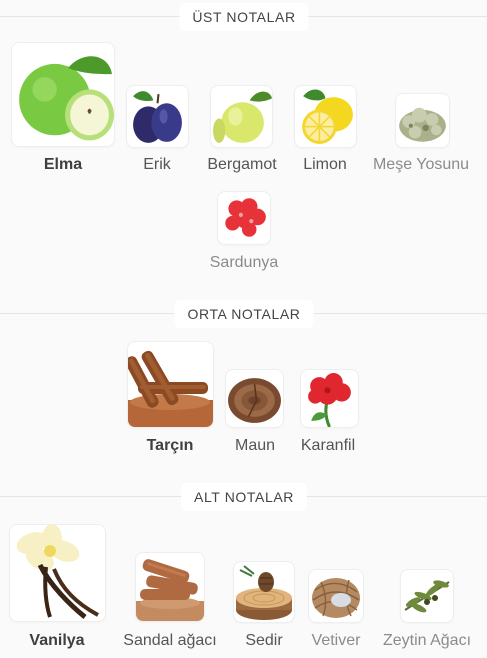  Describe the element at coordinates (241, 116) in the screenshot. I see `bergamot-icon` at that location.